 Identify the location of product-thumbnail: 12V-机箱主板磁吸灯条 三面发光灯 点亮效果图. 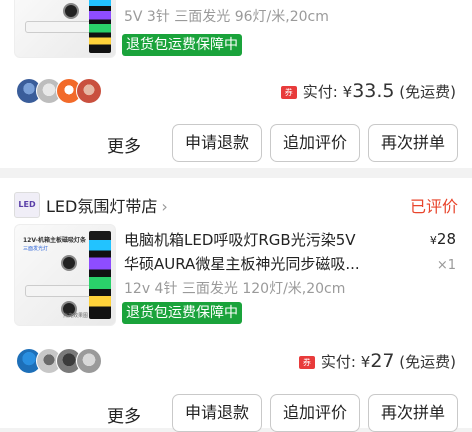
(65, 275).